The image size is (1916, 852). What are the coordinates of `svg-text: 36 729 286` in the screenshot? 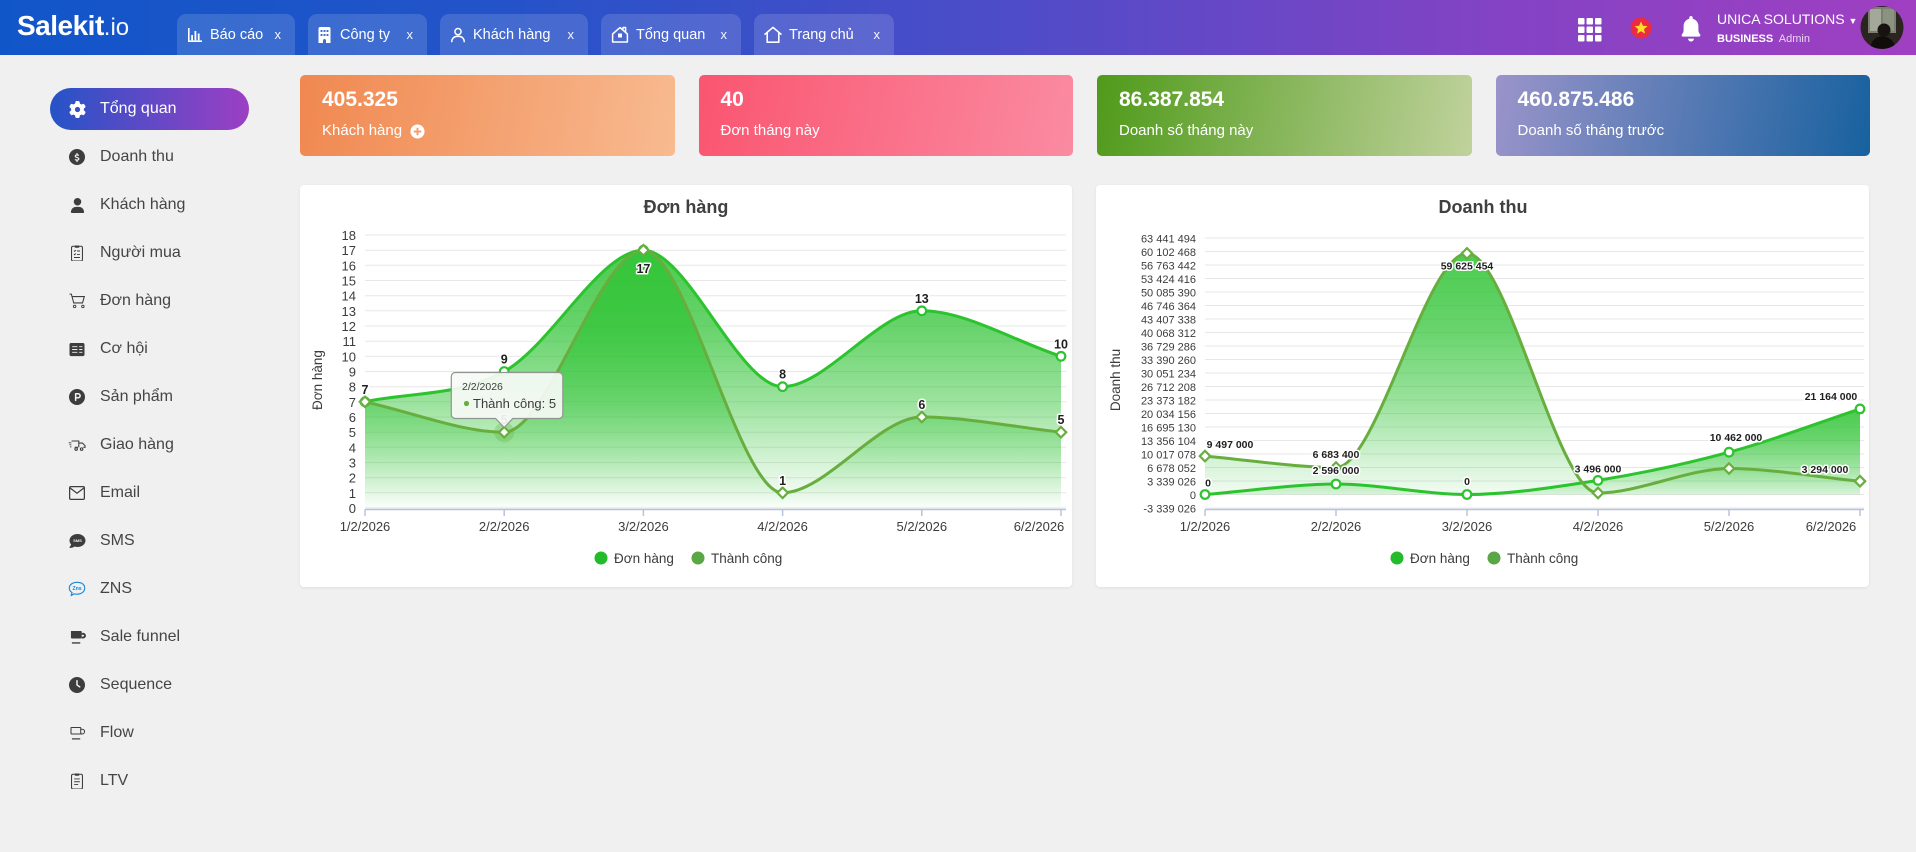 It's located at (1168, 348).